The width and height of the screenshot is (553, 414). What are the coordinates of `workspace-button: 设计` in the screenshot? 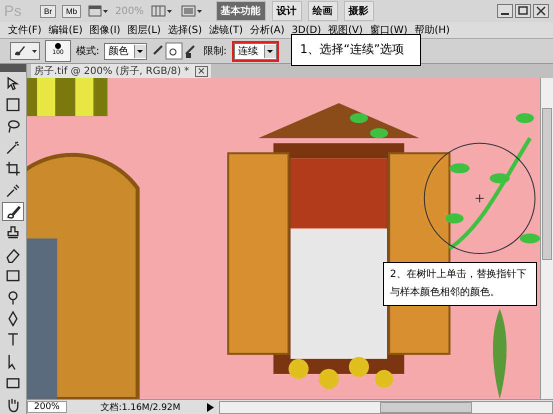 It's located at (287, 11).